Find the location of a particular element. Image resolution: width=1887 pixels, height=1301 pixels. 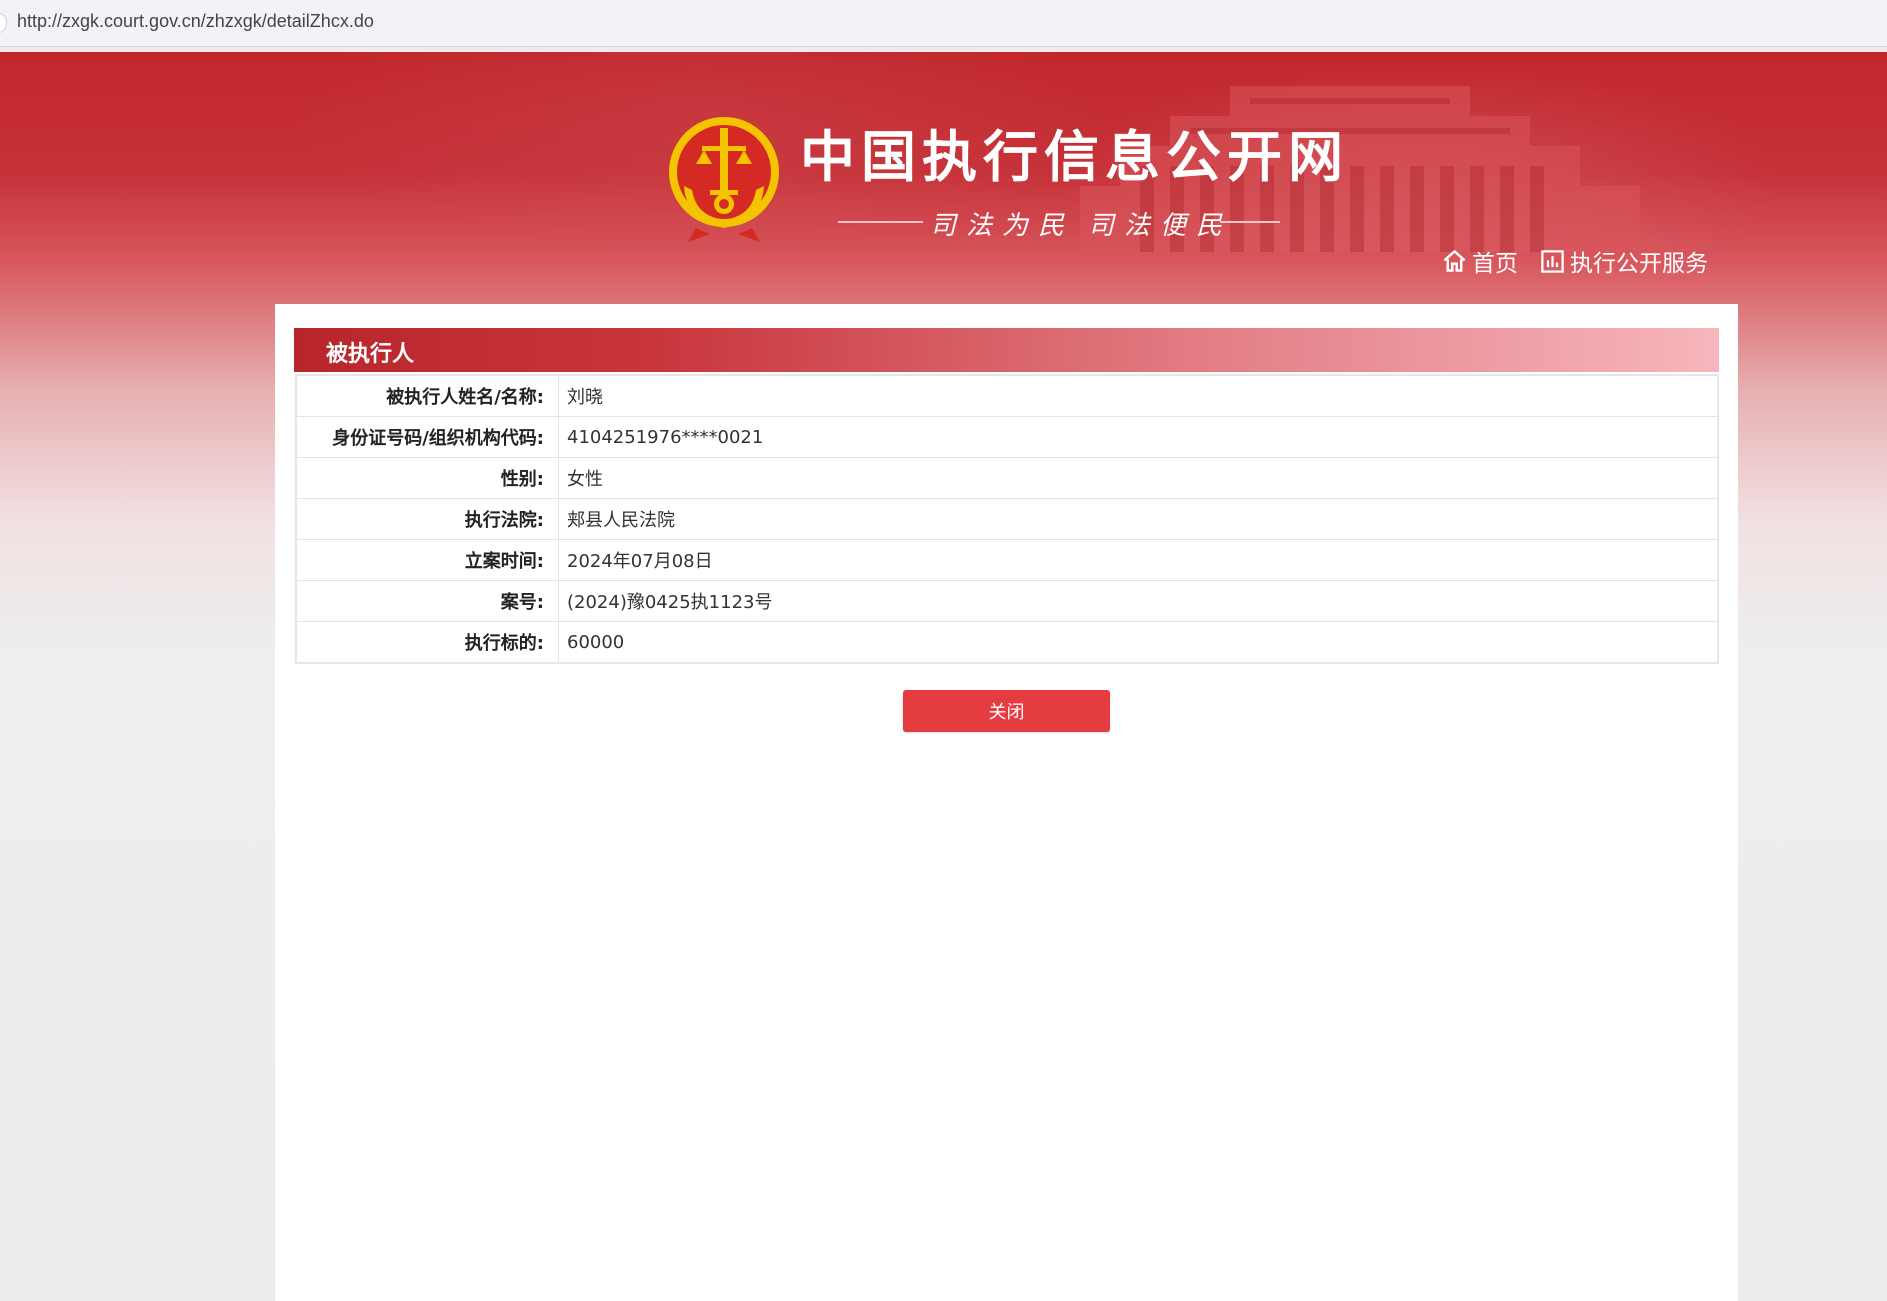

field-label: 性别: is located at coordinates (427, 478).